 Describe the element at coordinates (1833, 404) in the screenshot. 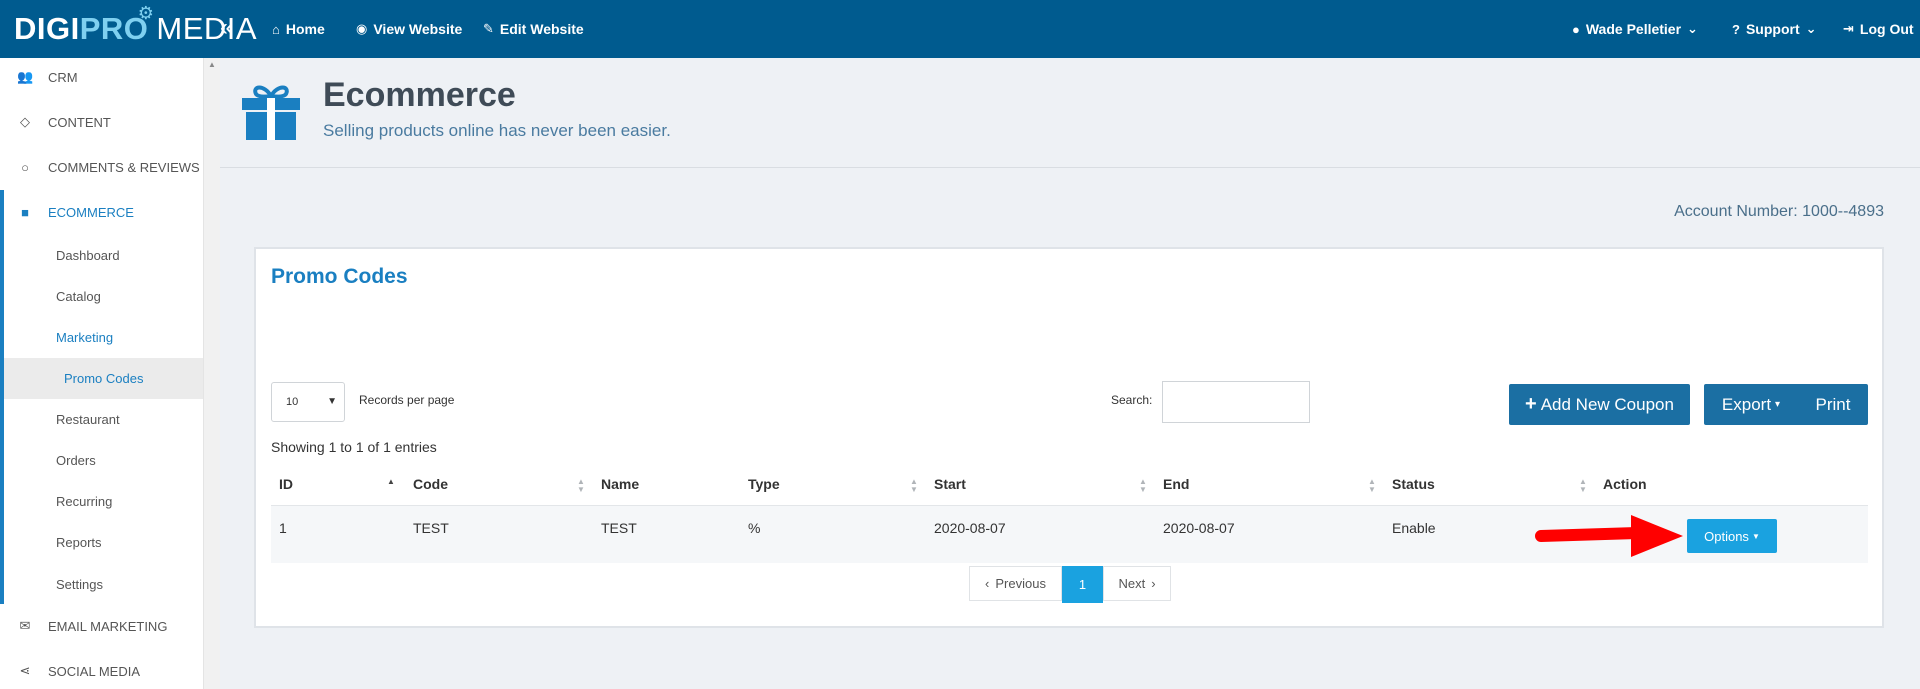

I see `print-button: Print` at that location.